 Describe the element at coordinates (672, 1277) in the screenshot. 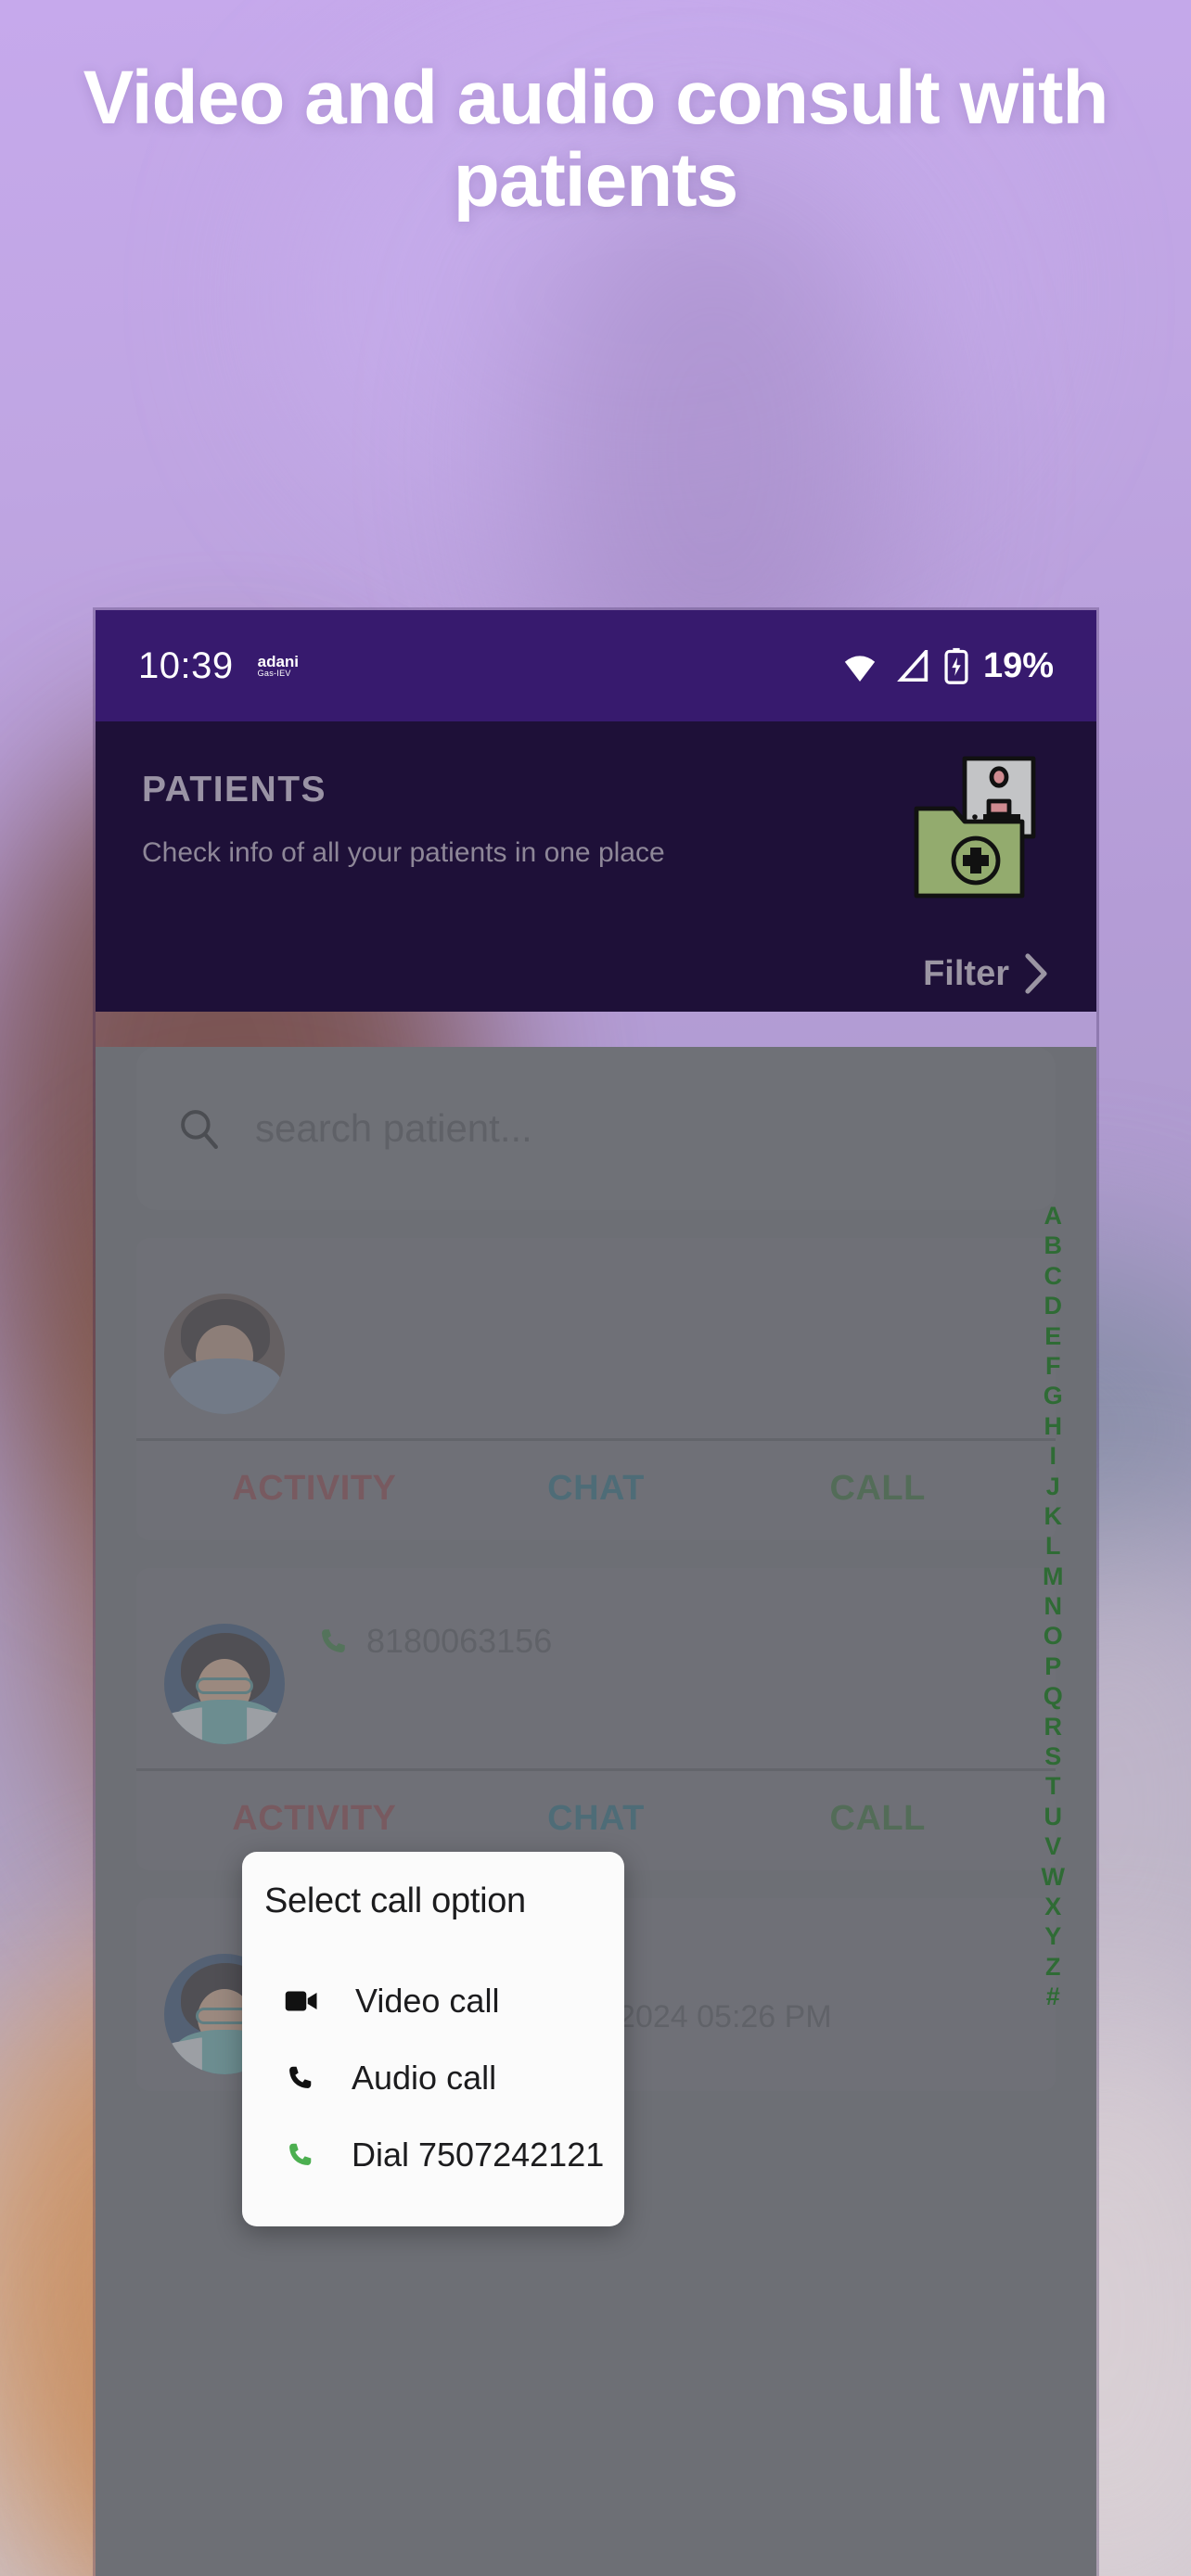

I see `patient-details` at that location.